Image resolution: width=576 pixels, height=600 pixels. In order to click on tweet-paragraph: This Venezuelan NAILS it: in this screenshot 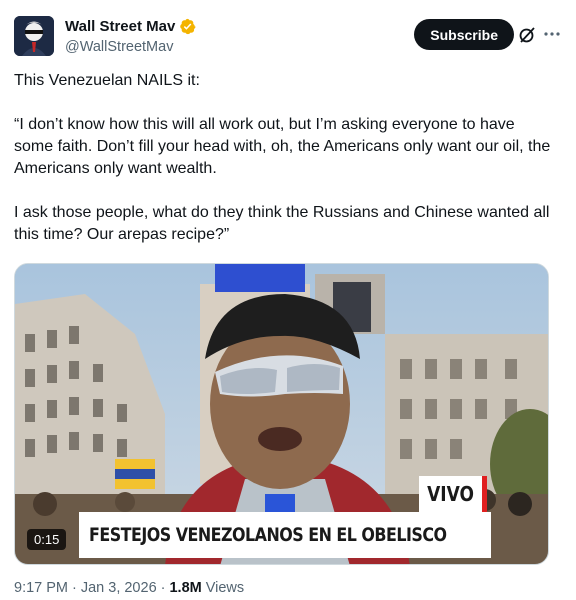, I will do `click(107, 80)`.